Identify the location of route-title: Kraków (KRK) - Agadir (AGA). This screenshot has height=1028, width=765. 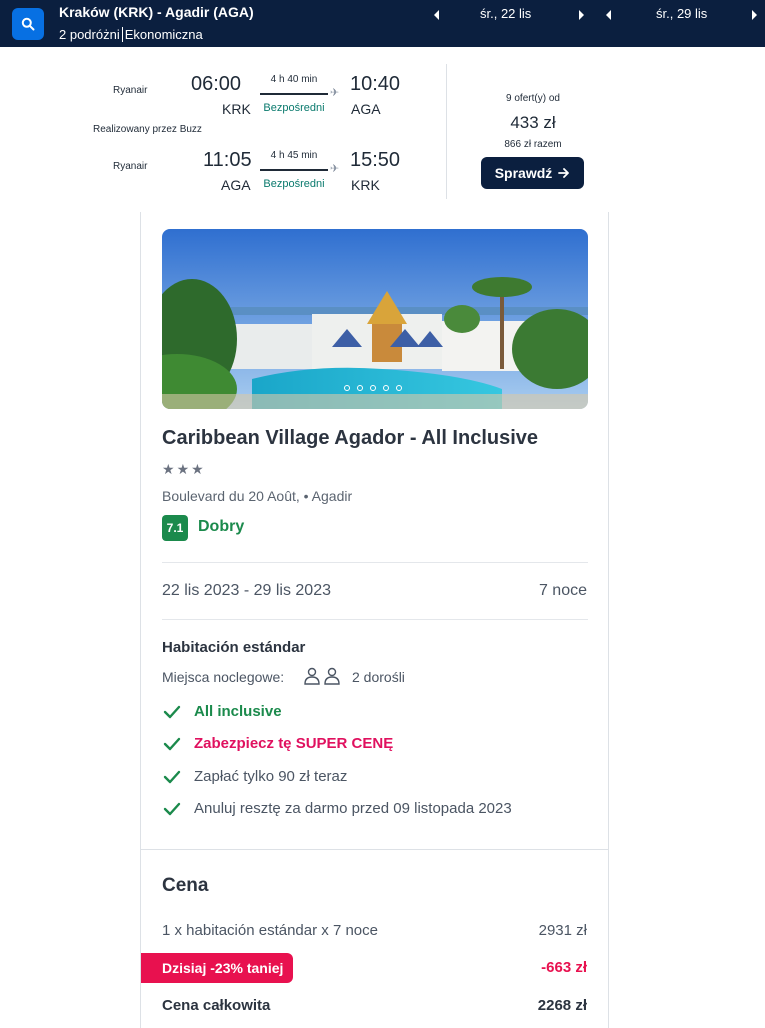
(156, 12).